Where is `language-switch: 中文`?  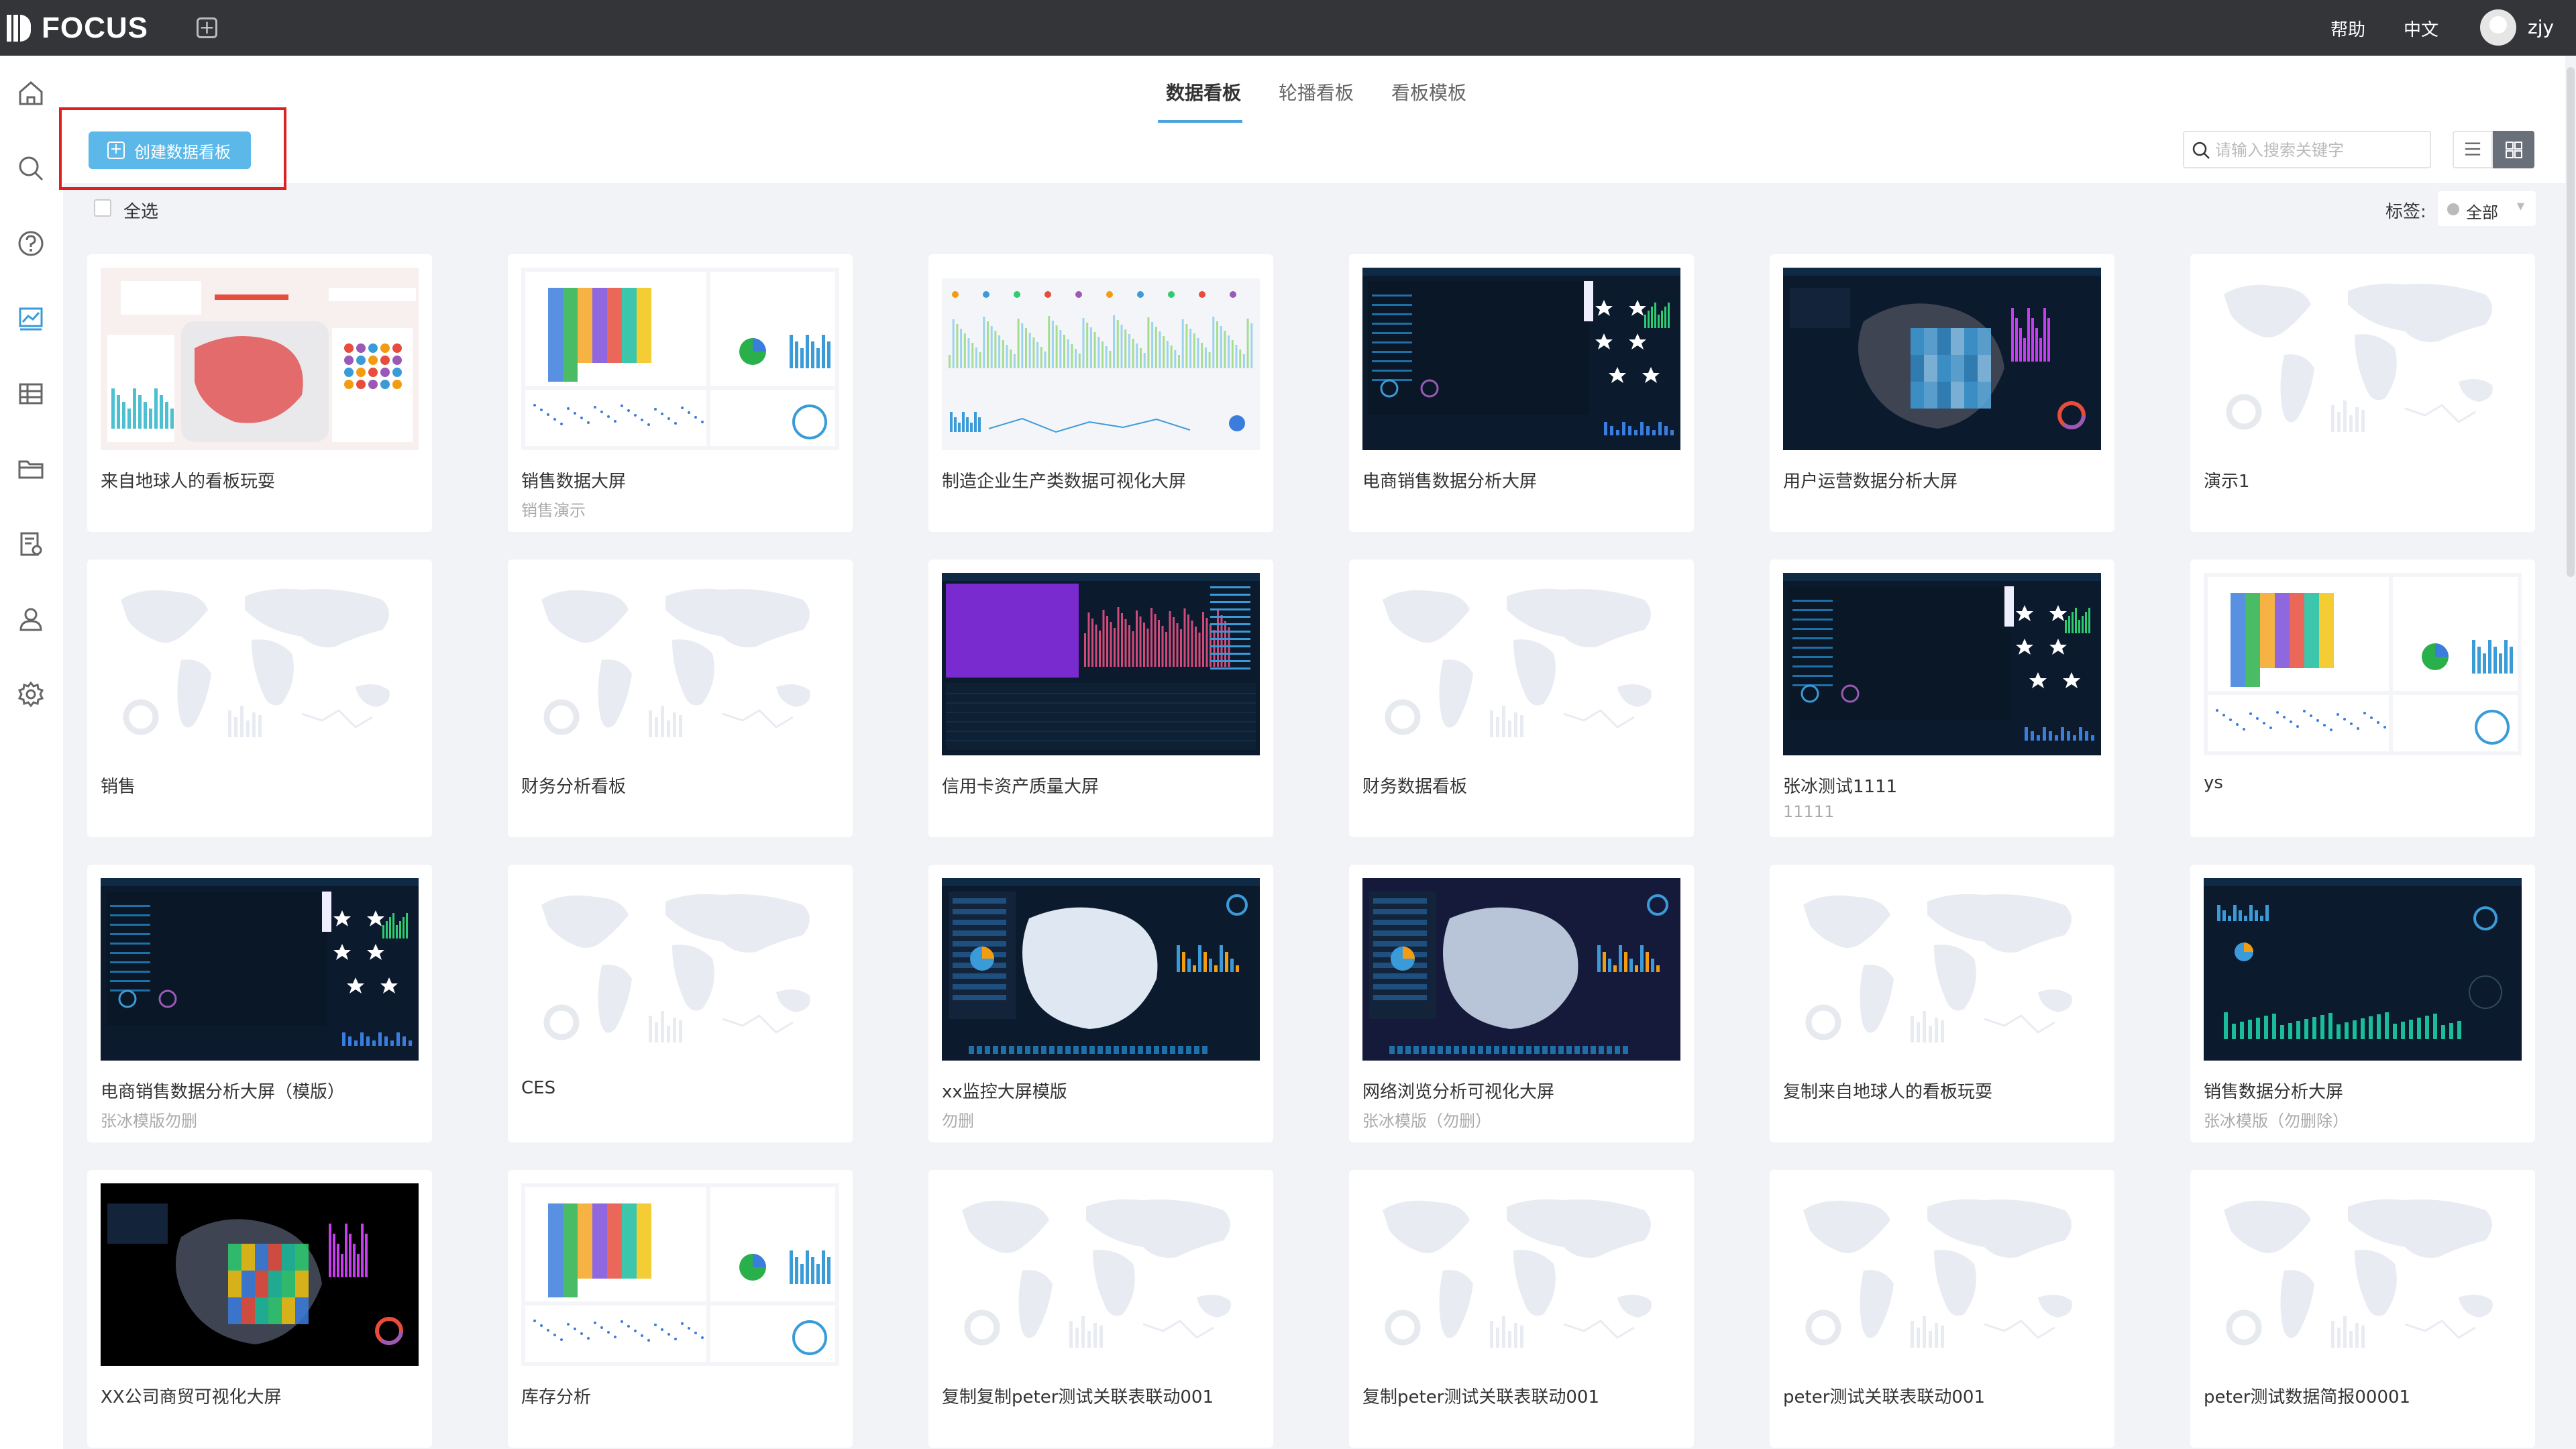 language-switch: 中文 is located at coordinates (2421, 28).